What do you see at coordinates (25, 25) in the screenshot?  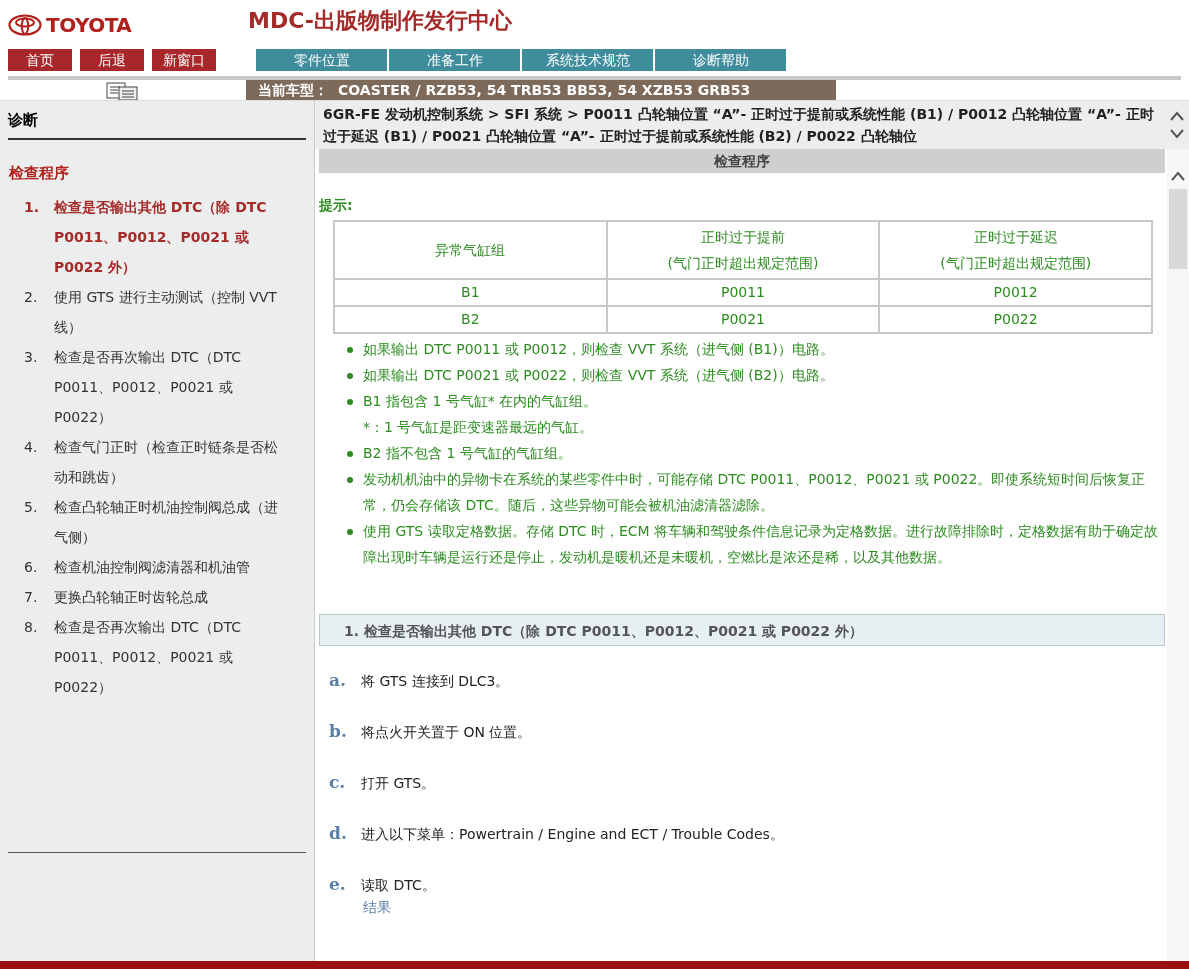 I see `logo-icon` at bounding box center [25, 25].